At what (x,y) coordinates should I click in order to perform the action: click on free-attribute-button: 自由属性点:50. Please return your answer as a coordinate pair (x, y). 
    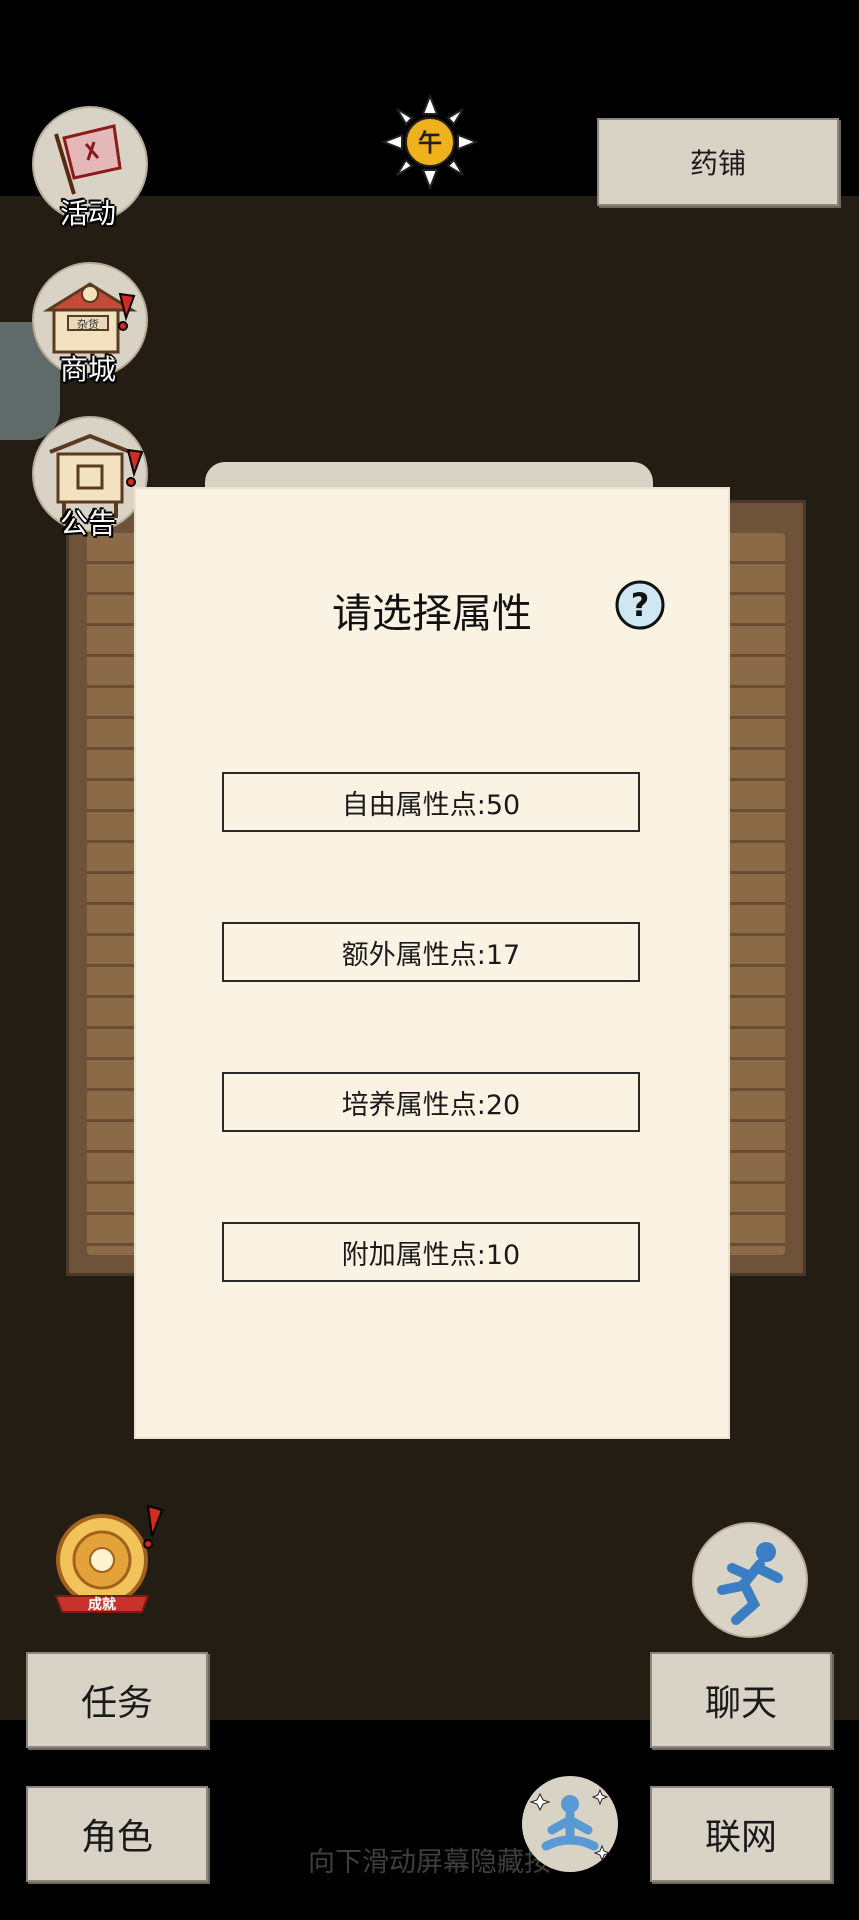
    Looking at the image, I should click on (431, 802).